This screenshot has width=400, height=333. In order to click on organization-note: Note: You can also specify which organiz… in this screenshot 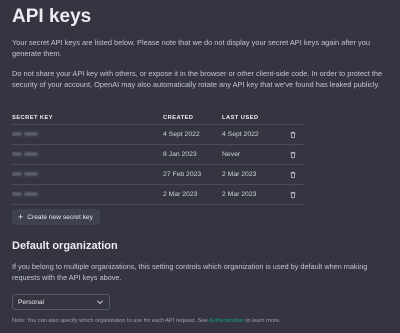, I will do `click(146, 321)`.